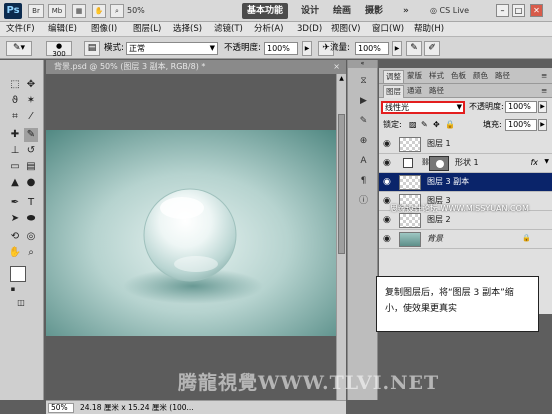  What do you see at coordinates (61, 408) in the screenshot?
I see `status-zoom-field: 50%` at bounding box center [61, 408].